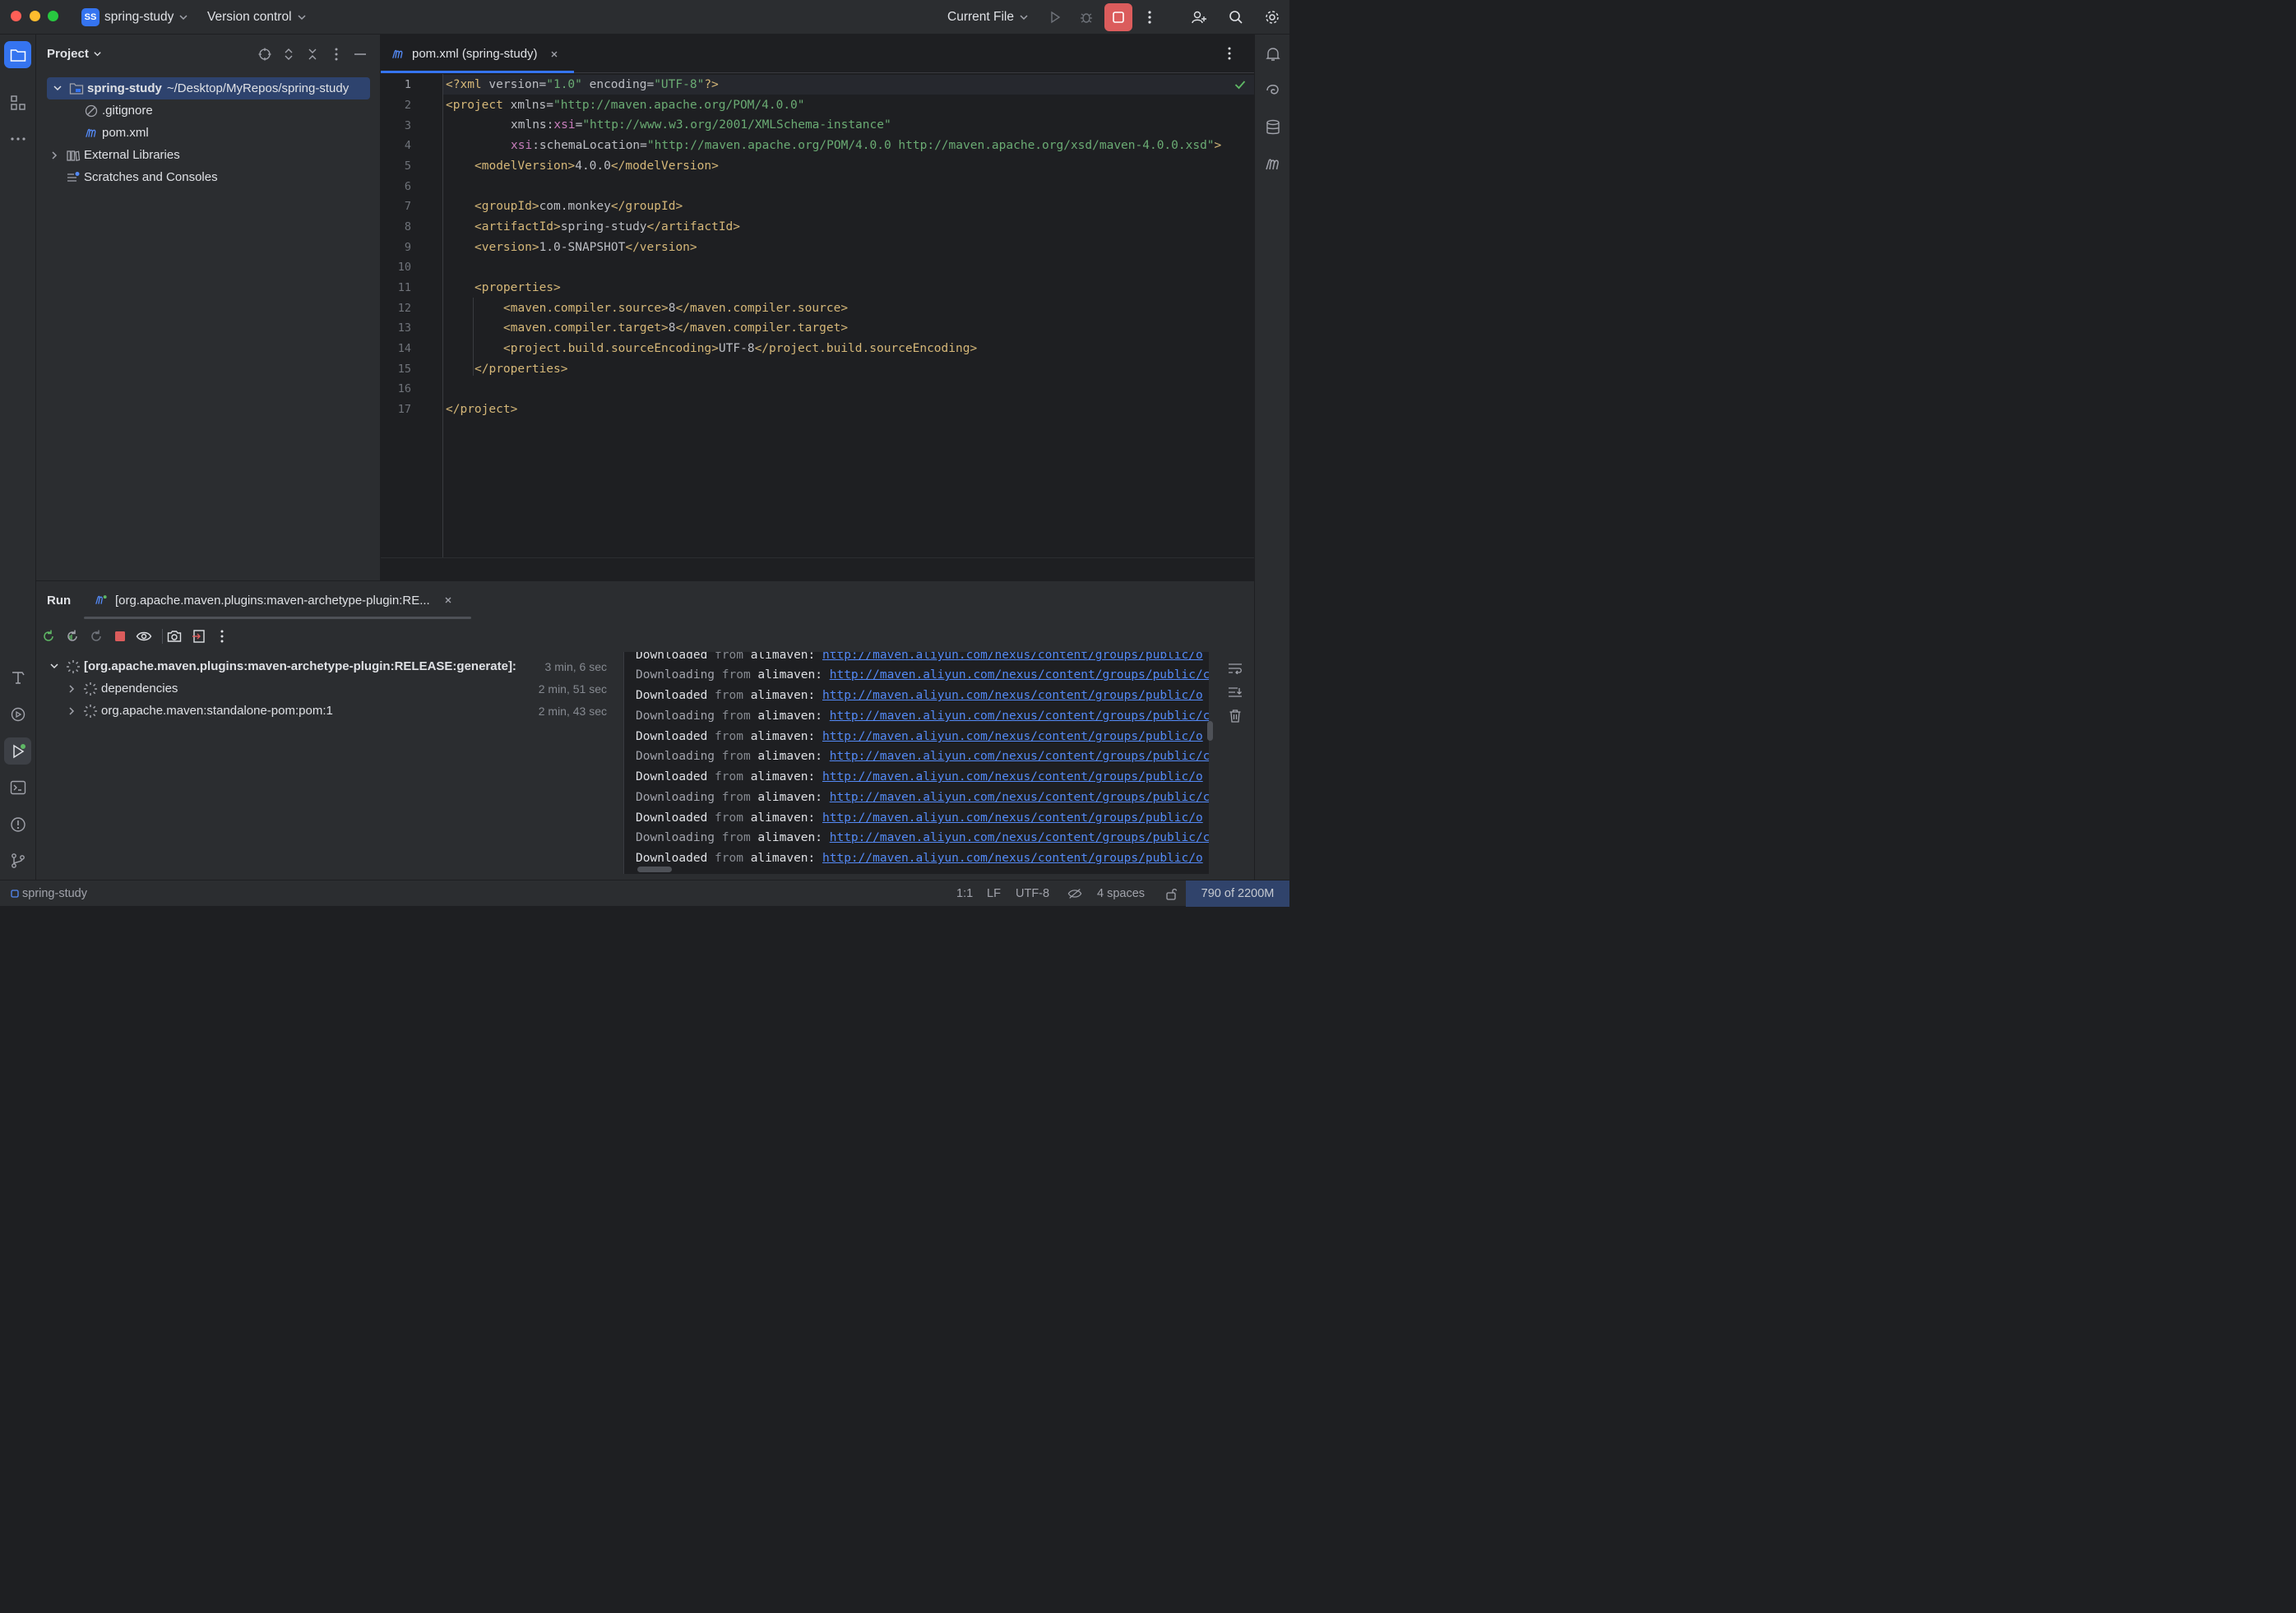  Describe the element at coordinates (1273, 54) in the screenshot. I see `notifications-icon` at that location.